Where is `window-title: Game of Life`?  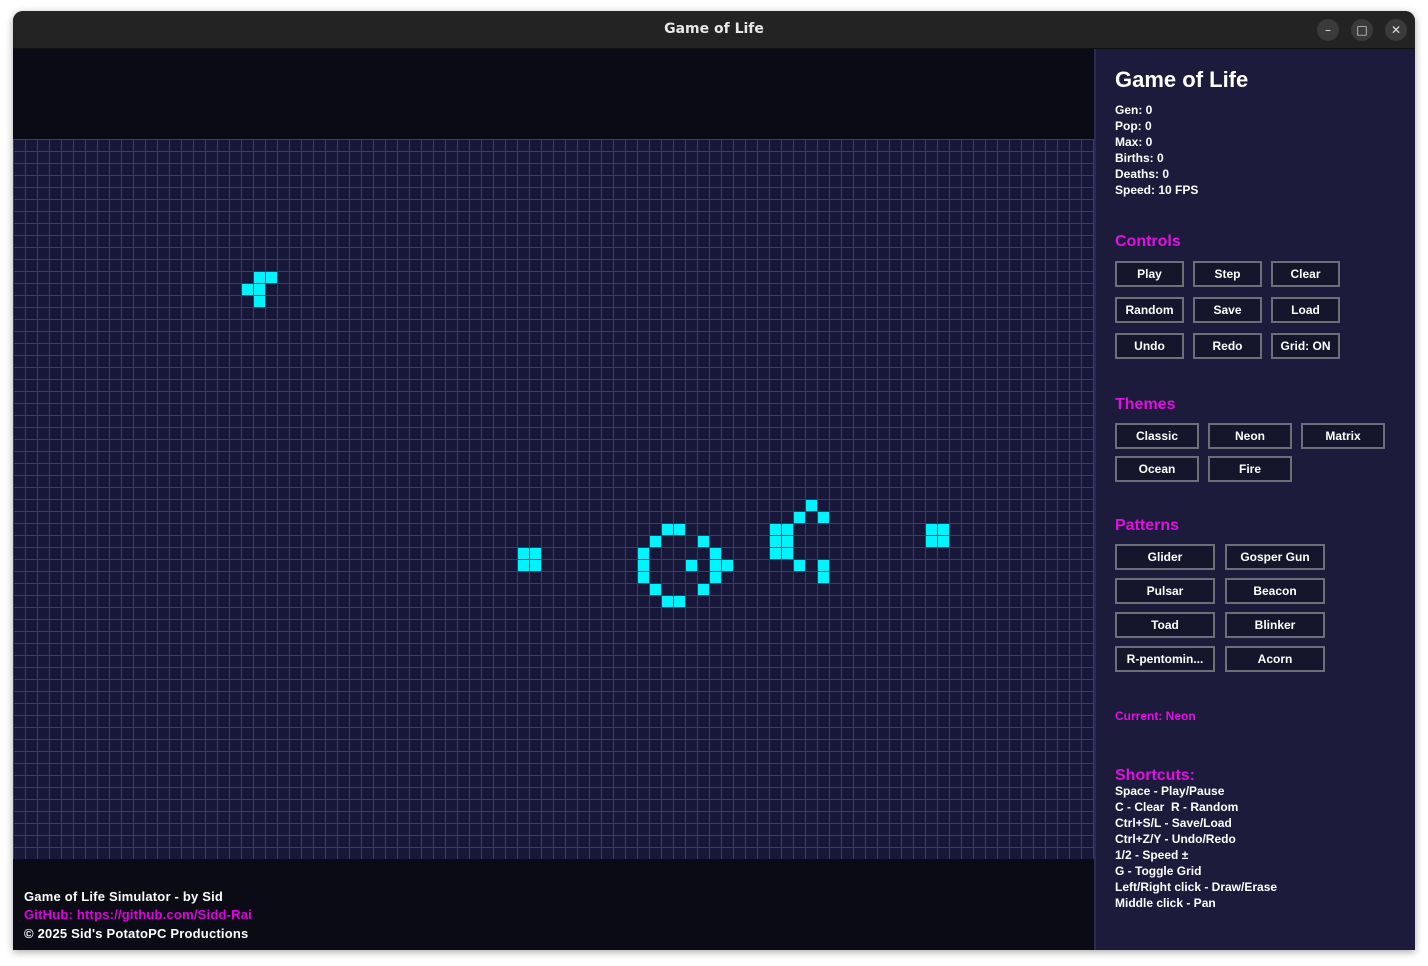 window-title: Game of Life is located at coordinates (714, 29).